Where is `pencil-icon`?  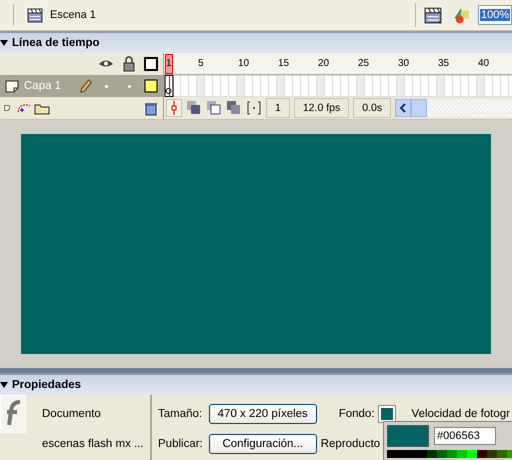 pencil-icon is located at coordinates (86, 86).